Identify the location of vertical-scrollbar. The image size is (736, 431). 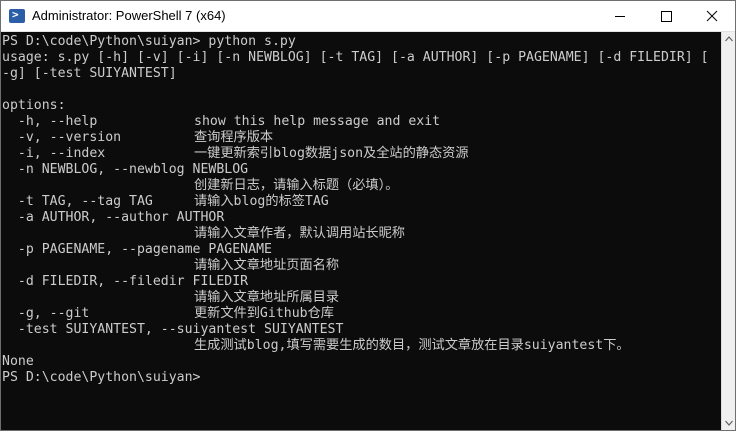
(728, 231).